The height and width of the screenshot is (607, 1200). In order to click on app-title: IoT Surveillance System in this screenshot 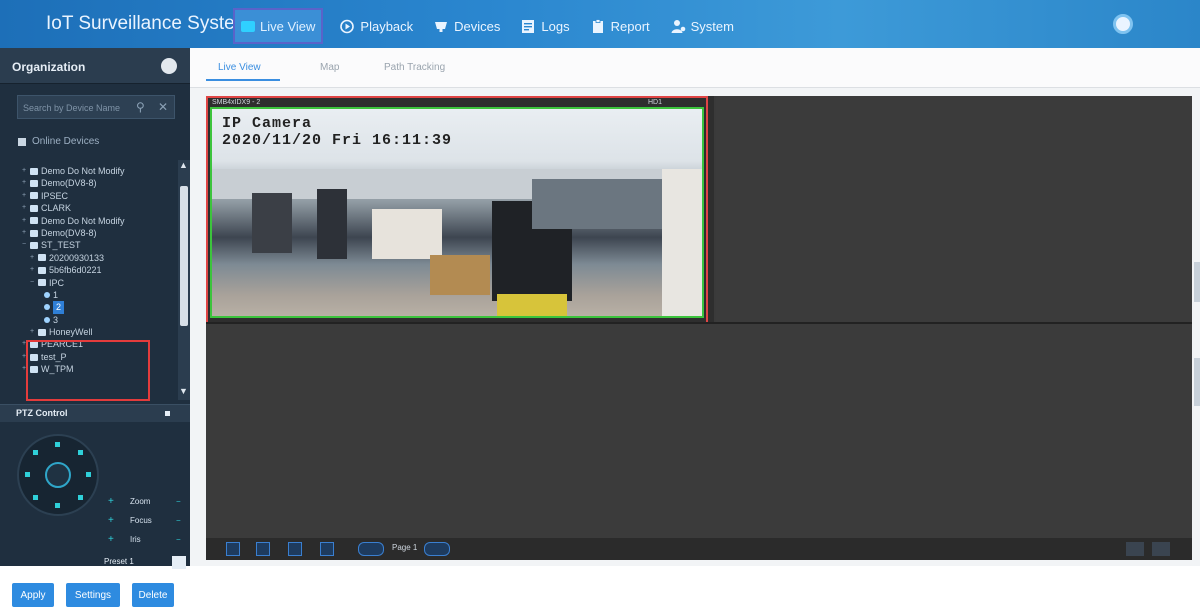, I will do `click(148, 23)`.